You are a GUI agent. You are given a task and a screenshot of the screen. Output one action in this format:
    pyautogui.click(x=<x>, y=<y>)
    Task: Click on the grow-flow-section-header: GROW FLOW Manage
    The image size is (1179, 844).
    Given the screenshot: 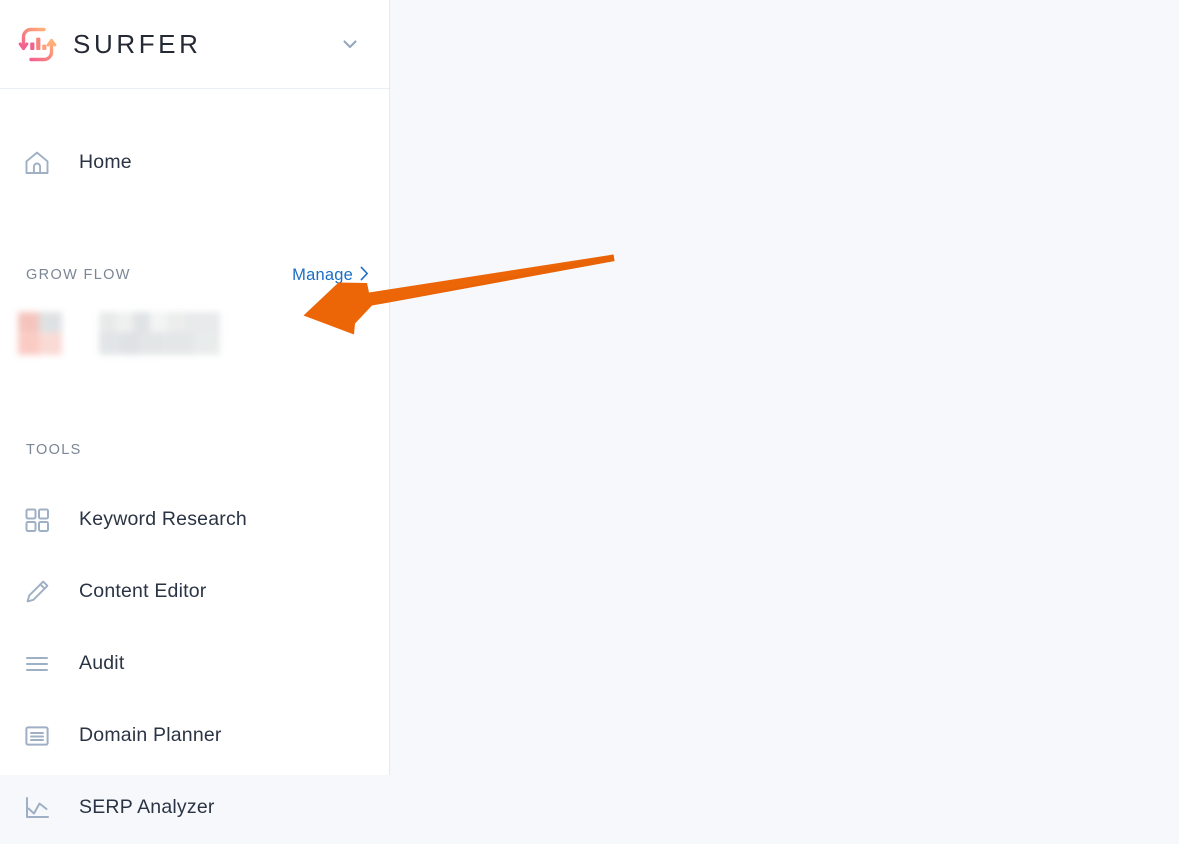 What is the action you would take?
    pyautogui.click(x=194, y=275)
    